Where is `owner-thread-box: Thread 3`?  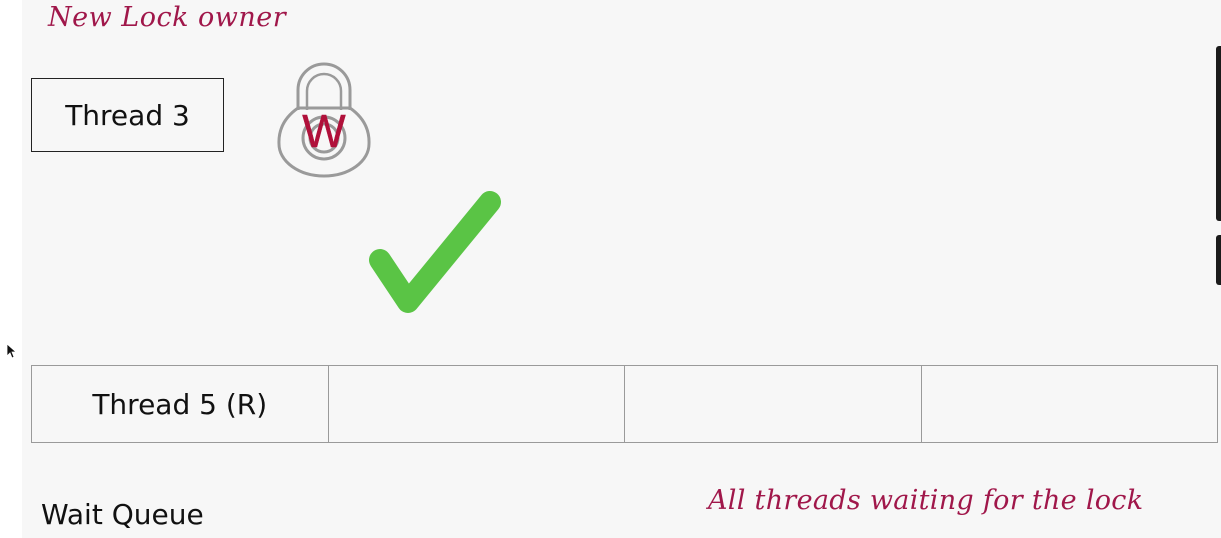 owner-thread-box: Thread 3 is located at coordinates (127, 115).